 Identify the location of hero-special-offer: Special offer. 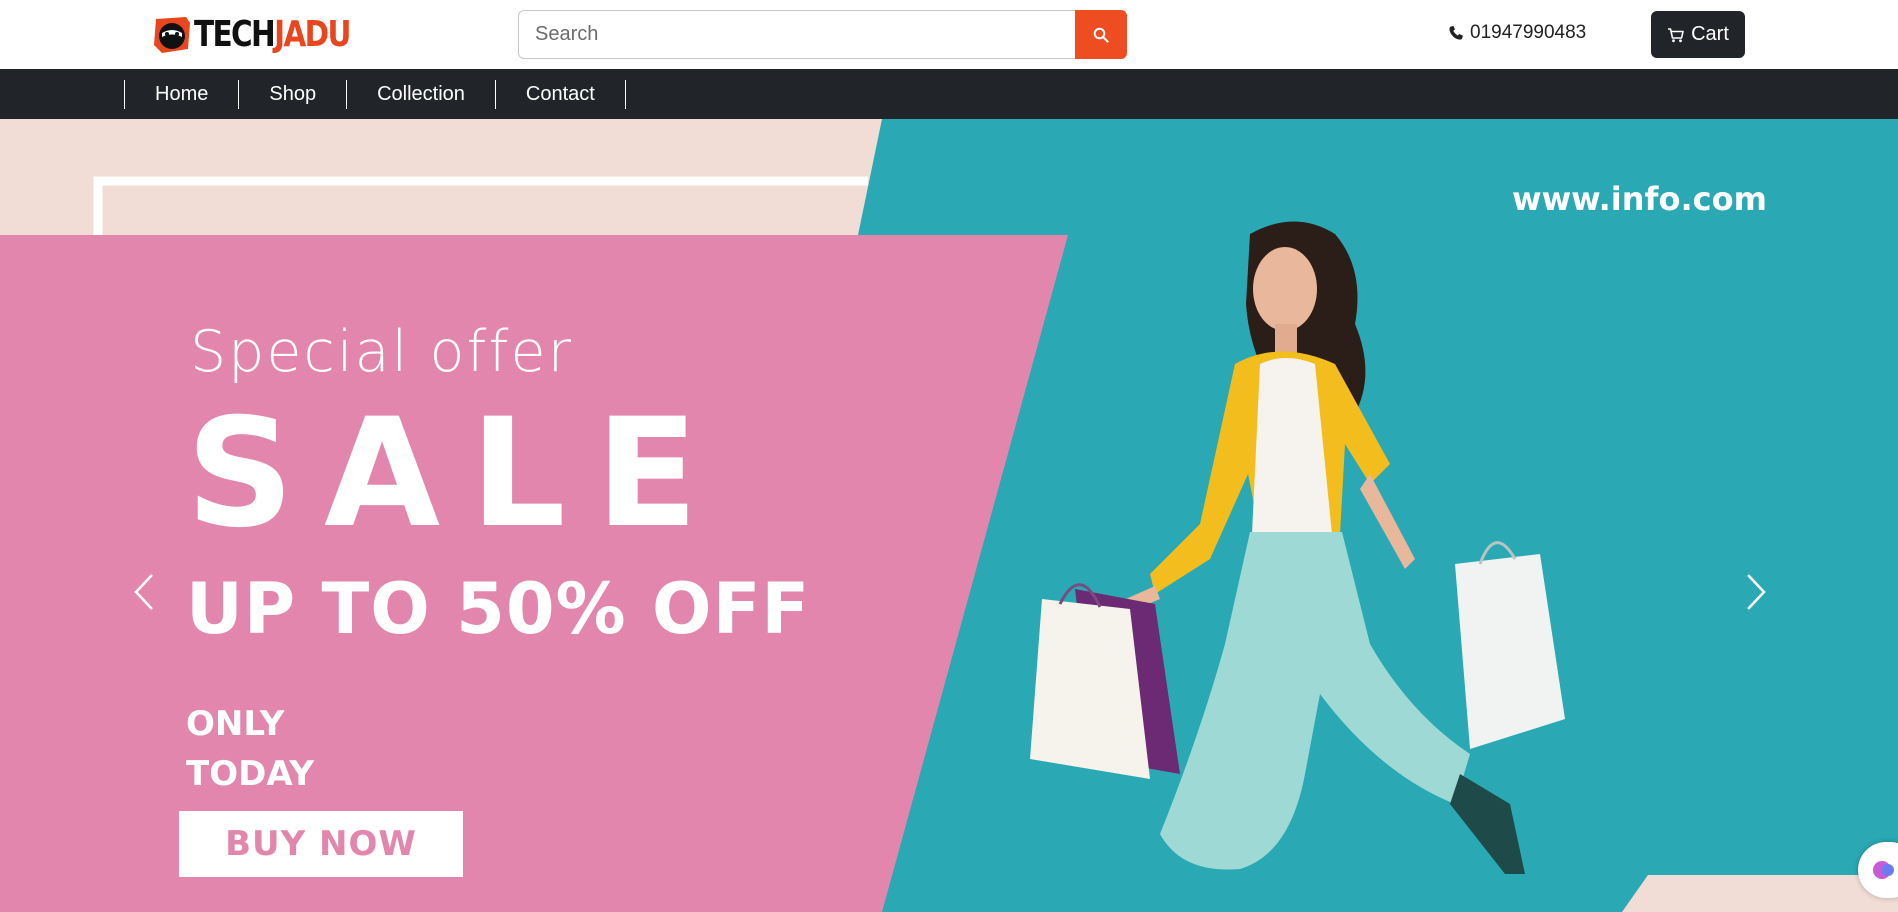
(382, 352).